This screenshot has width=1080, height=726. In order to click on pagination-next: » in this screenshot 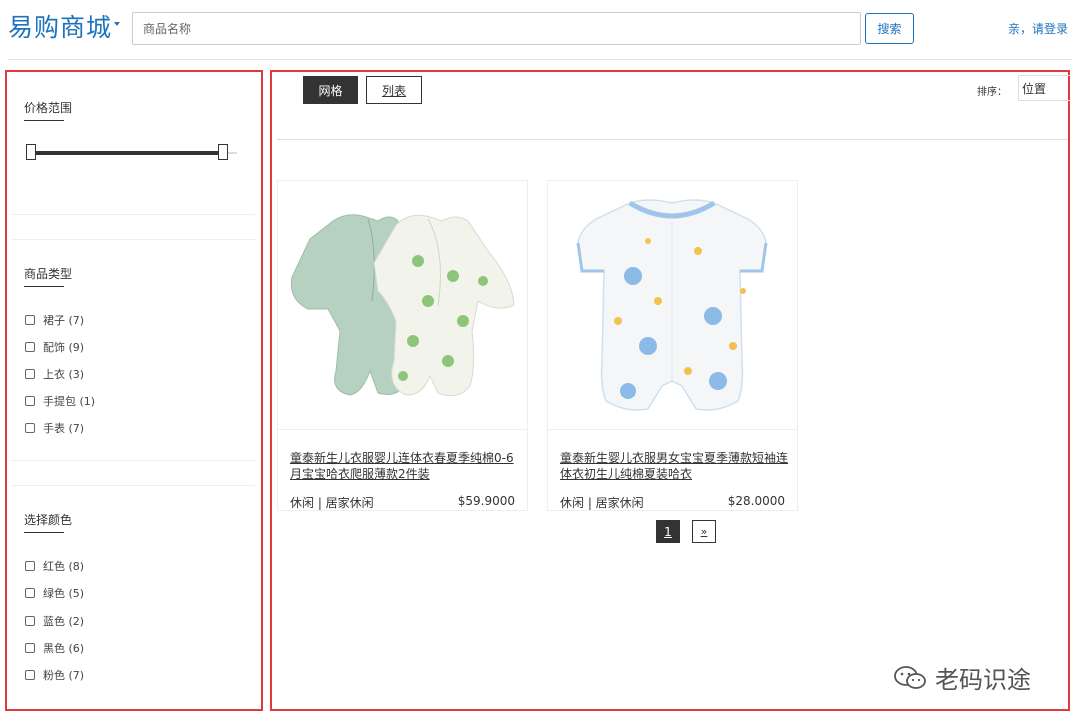, I will do `click(704, 531)`.